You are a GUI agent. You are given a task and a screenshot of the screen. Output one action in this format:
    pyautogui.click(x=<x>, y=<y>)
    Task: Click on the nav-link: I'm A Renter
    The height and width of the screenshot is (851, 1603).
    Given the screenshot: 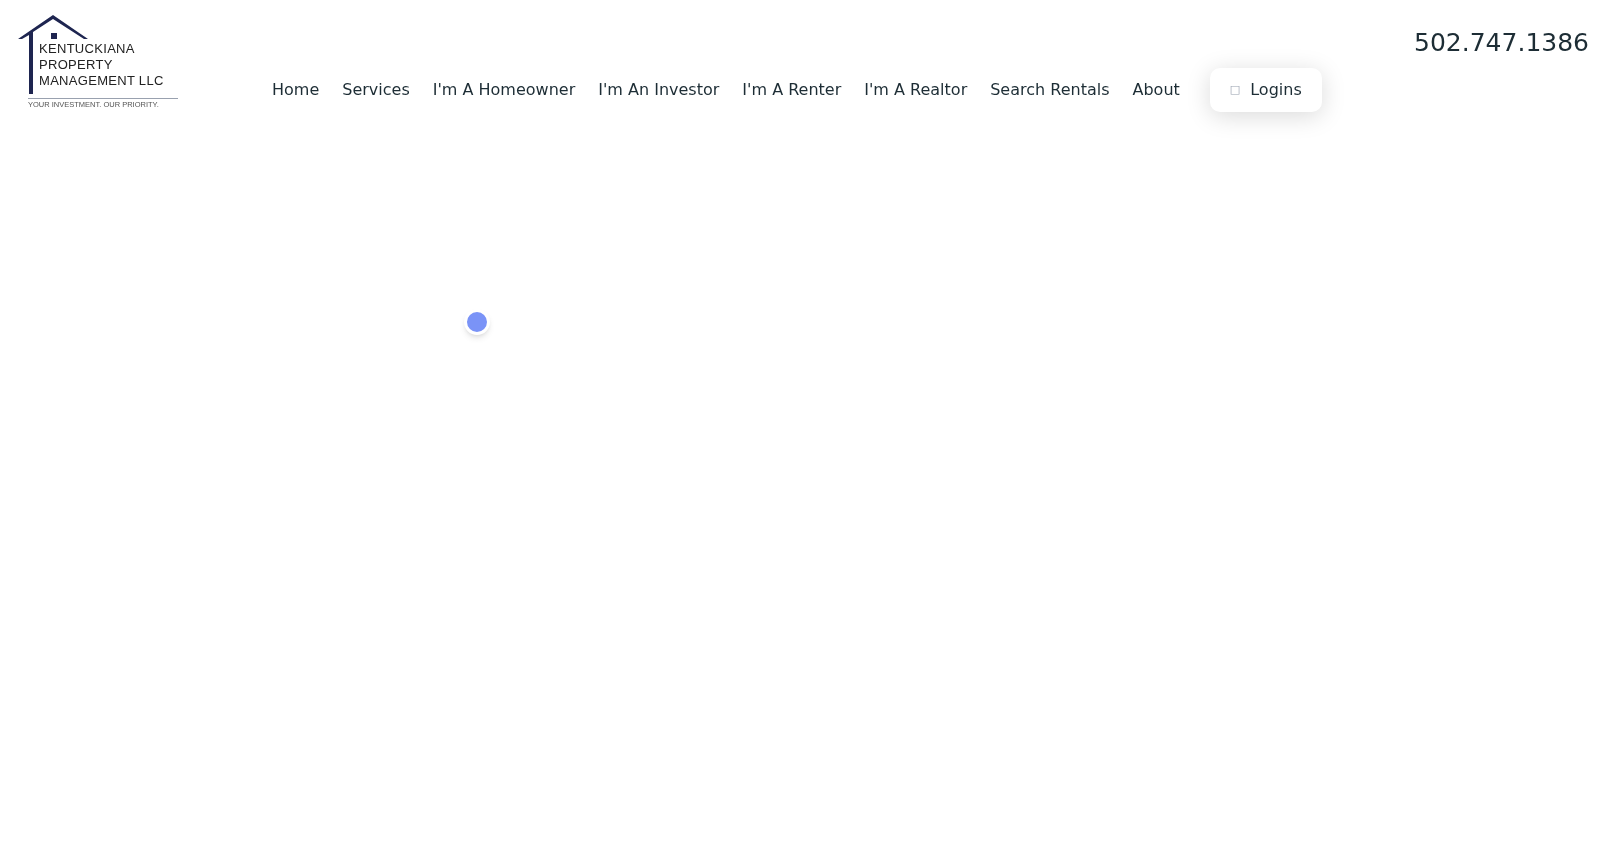 What is the action you would take?
    pyautogui.click(x=792, y=90)
    